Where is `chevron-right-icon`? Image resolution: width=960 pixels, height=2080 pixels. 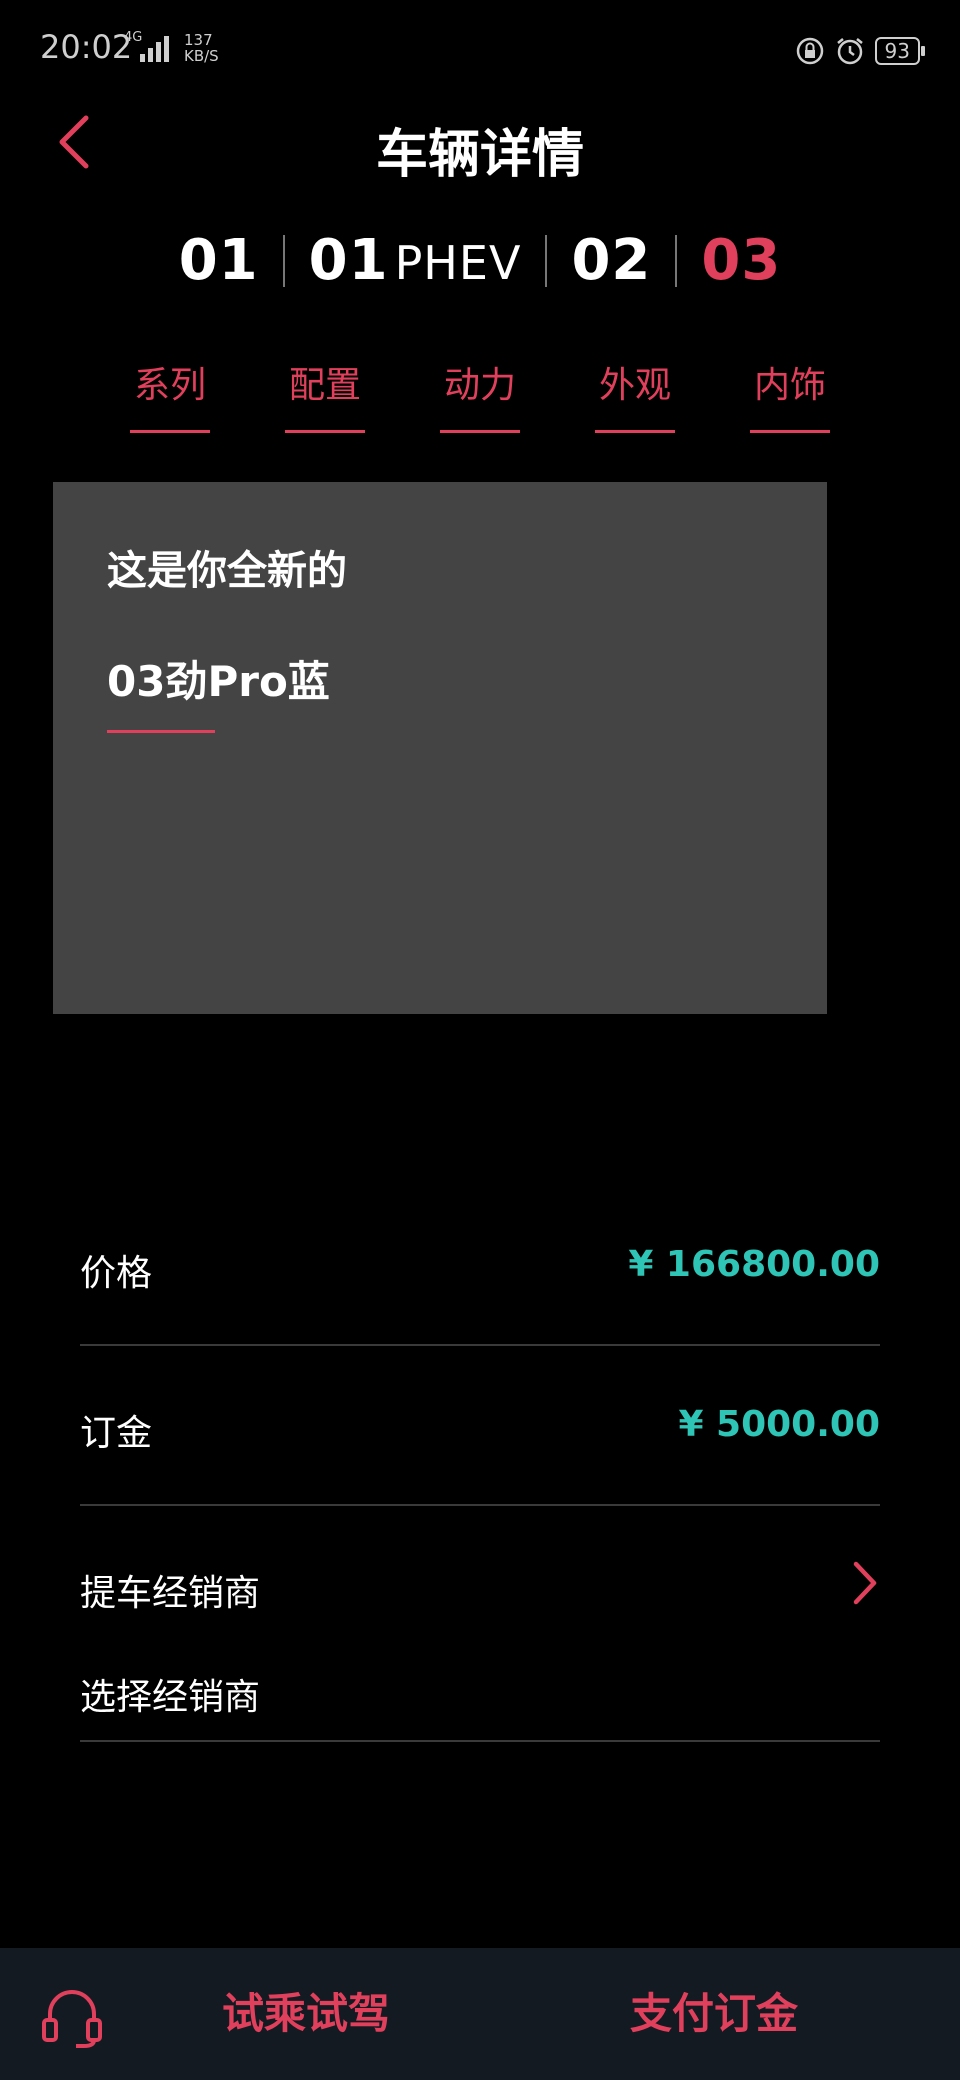 chevron-right-icon is located at coordinates (865, 1583).